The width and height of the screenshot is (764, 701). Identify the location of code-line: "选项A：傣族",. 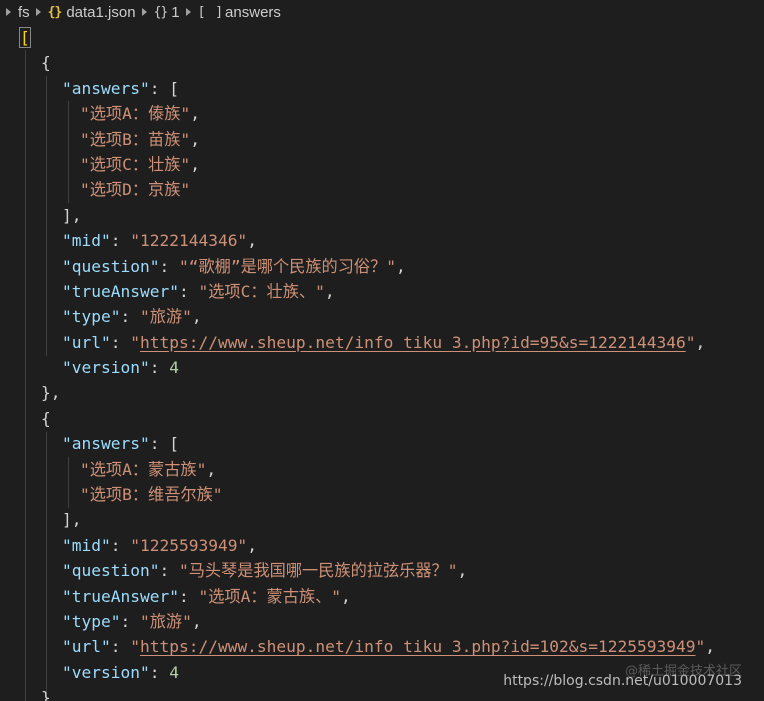
(140, 114).